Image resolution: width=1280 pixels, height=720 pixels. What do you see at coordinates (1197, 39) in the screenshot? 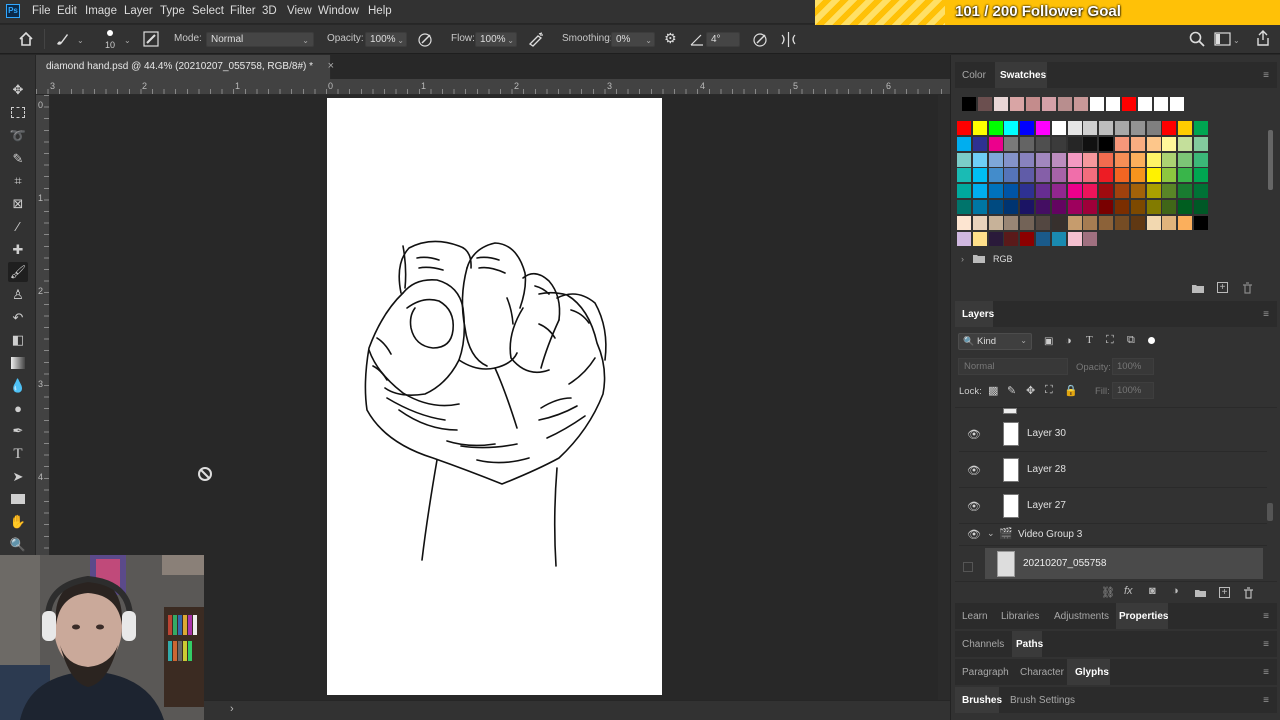
I see `search-icon` at bounding box center [1197, 39].